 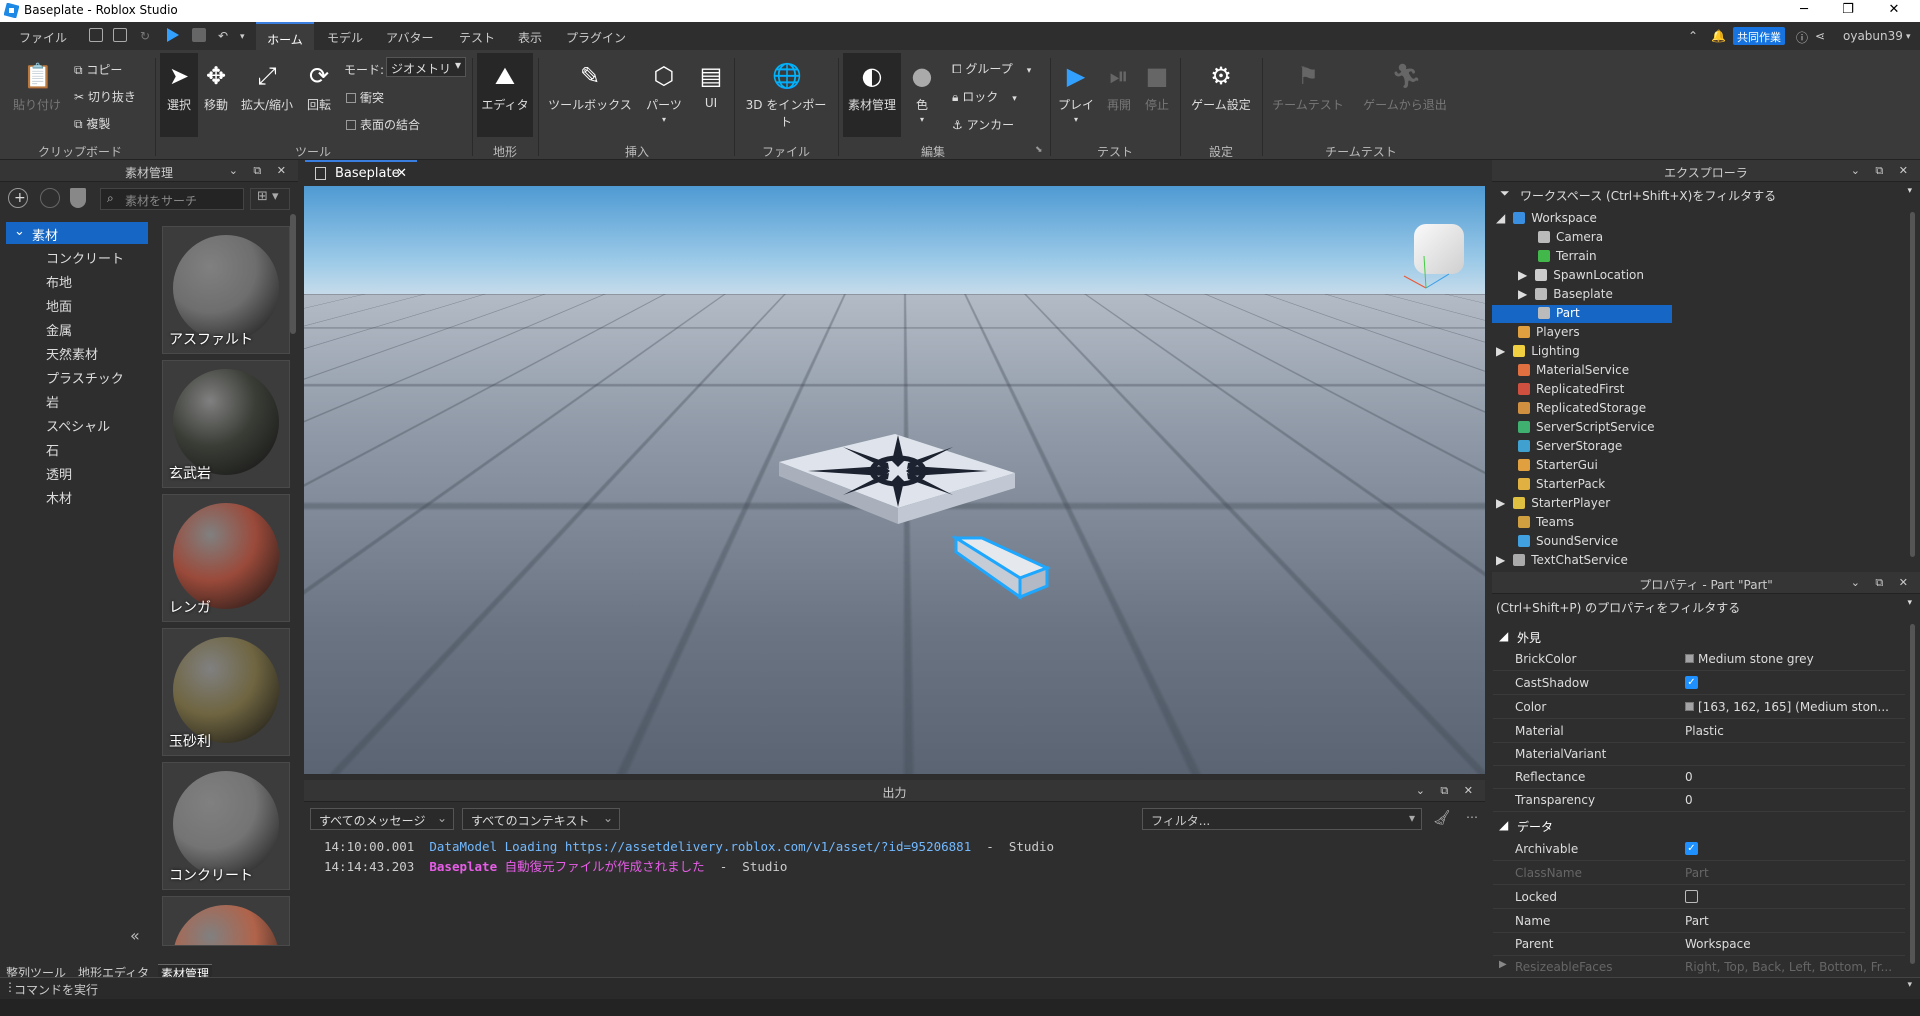 What do you see at coordinates (1565, 294) in the screenshot?
I see `explorer-item-baseplate: ▶ Baseplate` at bounding box center [1565, 294].